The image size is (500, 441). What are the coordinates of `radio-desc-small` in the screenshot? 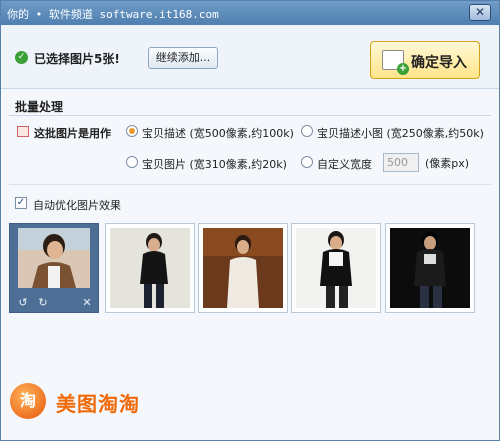 It's located at (307, 131).